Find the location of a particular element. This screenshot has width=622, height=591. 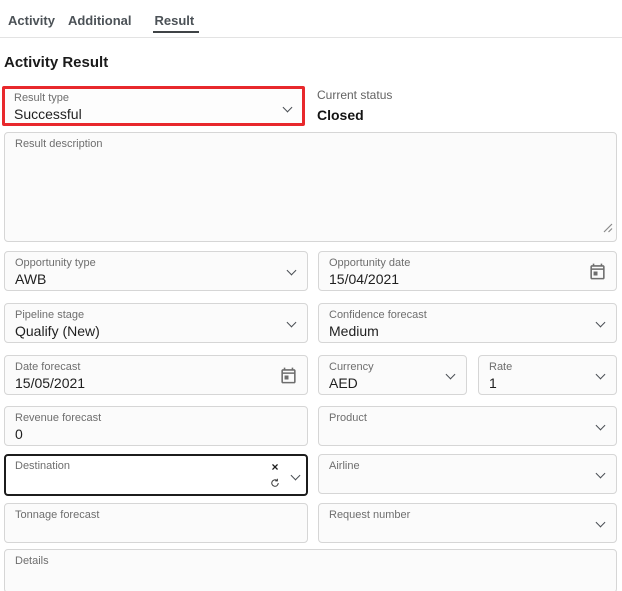

tab-activity: Activity is located at coordinates (31, 25).